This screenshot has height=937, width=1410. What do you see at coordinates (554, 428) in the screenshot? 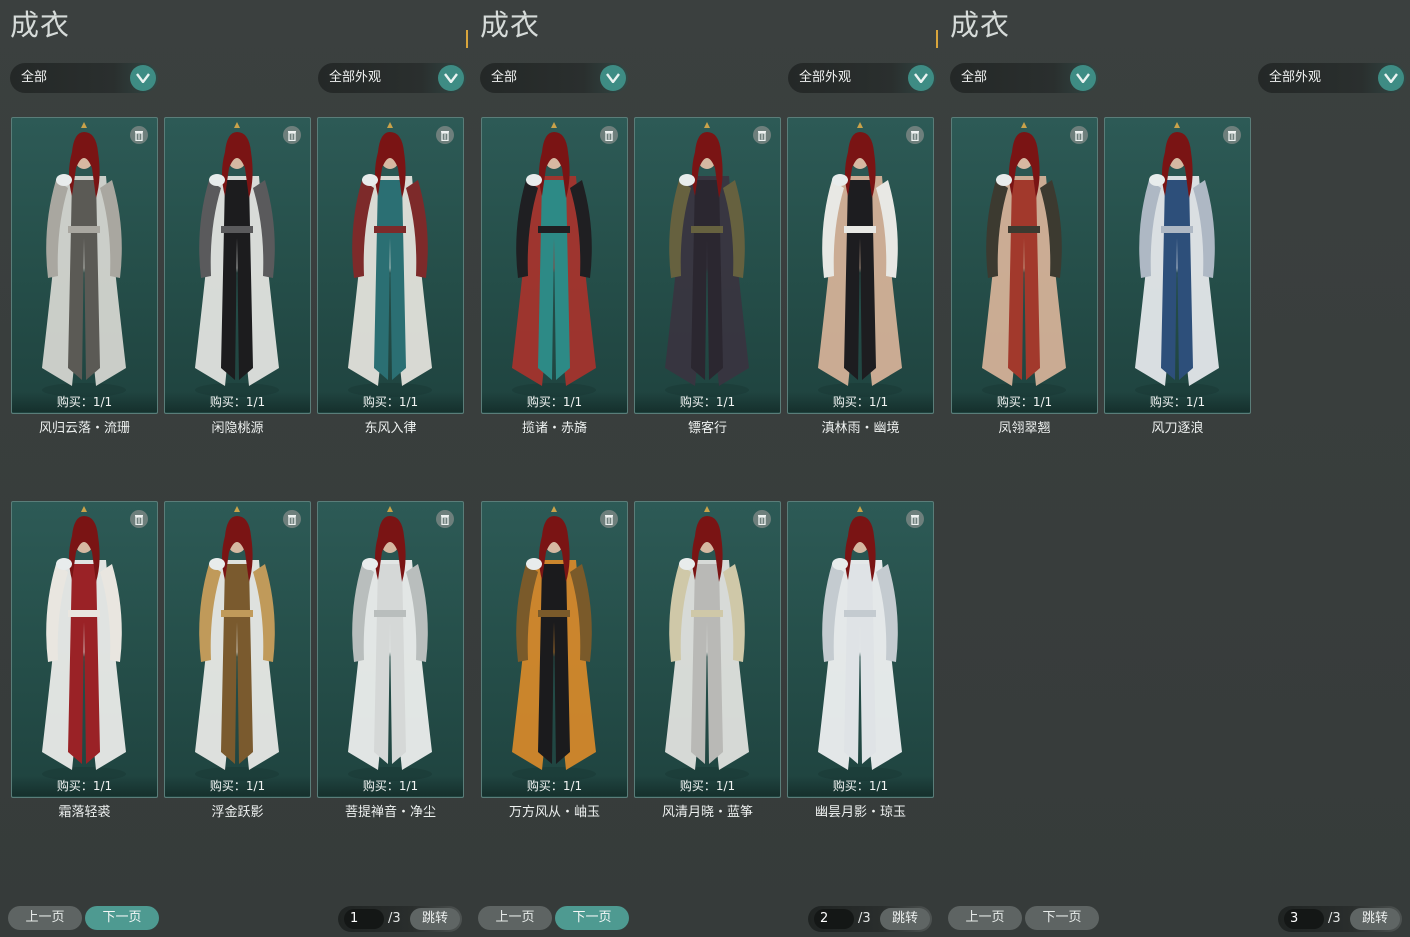
I see `outfit-name: 揽诸・赤旖` at bounding box center [554, 428].